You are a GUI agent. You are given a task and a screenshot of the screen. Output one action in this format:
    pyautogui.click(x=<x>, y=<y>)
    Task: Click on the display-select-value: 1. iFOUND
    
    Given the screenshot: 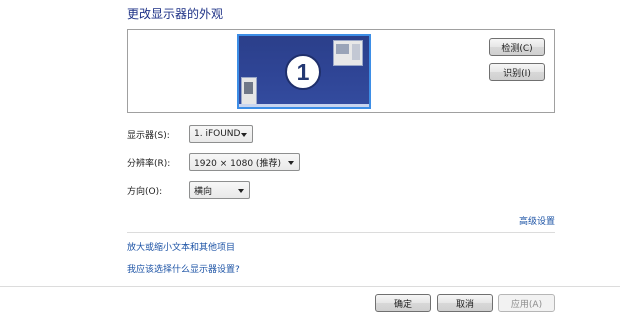 What is the action you would take?
    pyautogui.click(x=217, y=134)
    